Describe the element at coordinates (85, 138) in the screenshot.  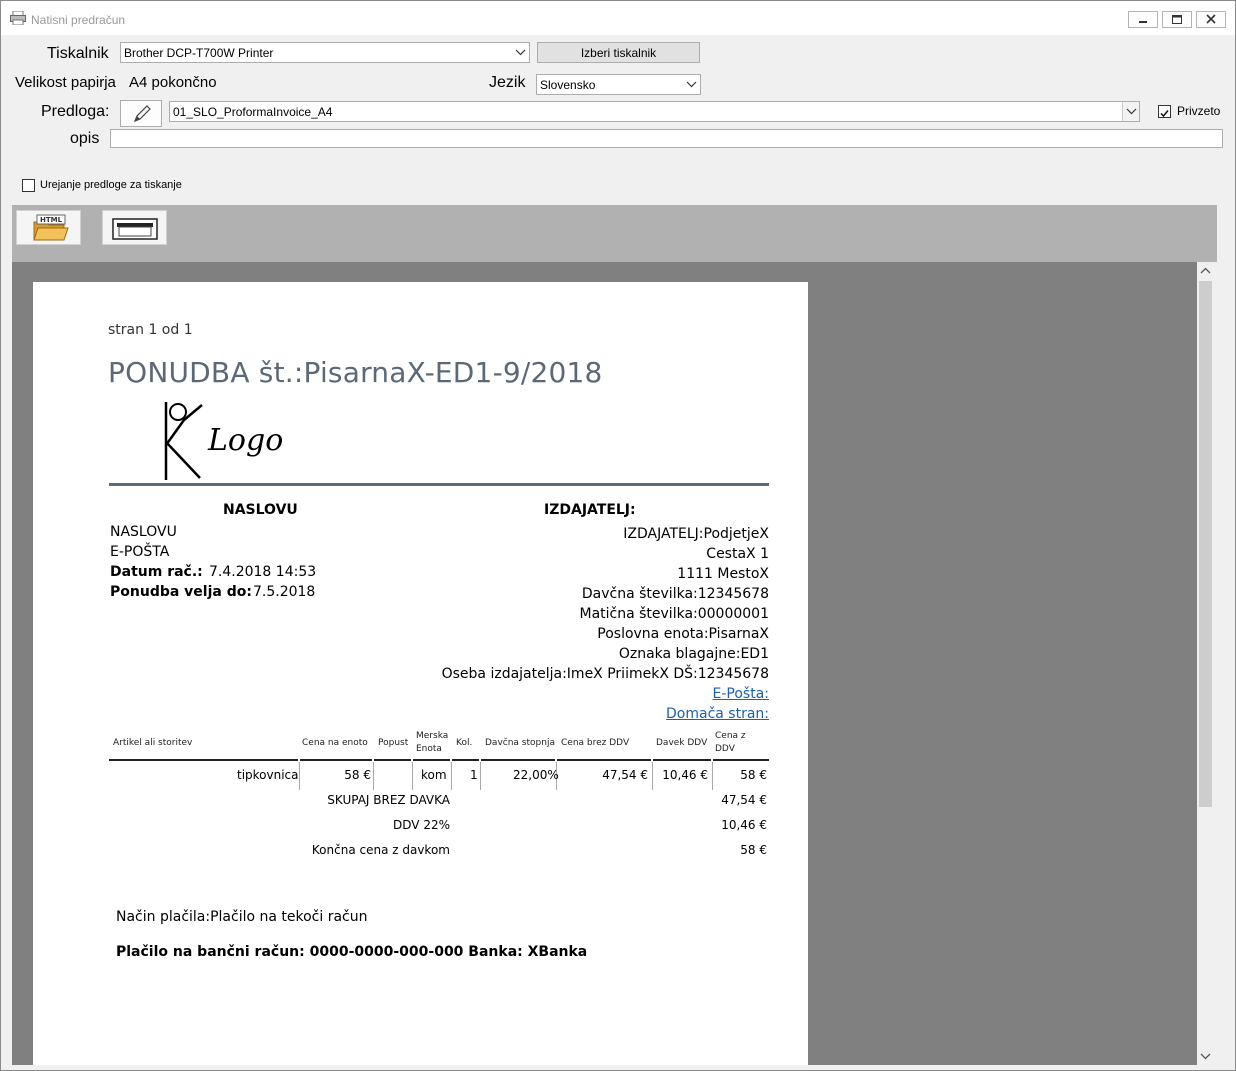
I see `description-label: opis` at that location.